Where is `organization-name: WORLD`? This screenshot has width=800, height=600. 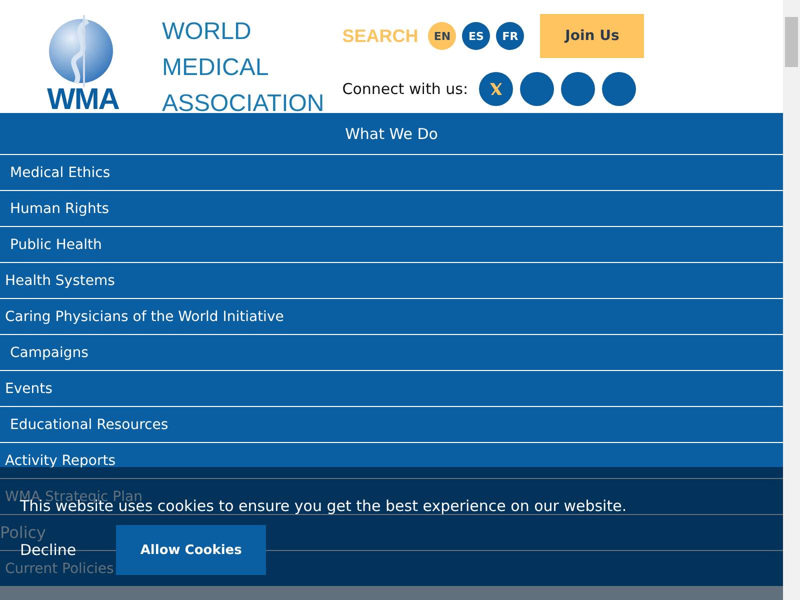
organization-name: WORLD is located at coordinates (207, 32).